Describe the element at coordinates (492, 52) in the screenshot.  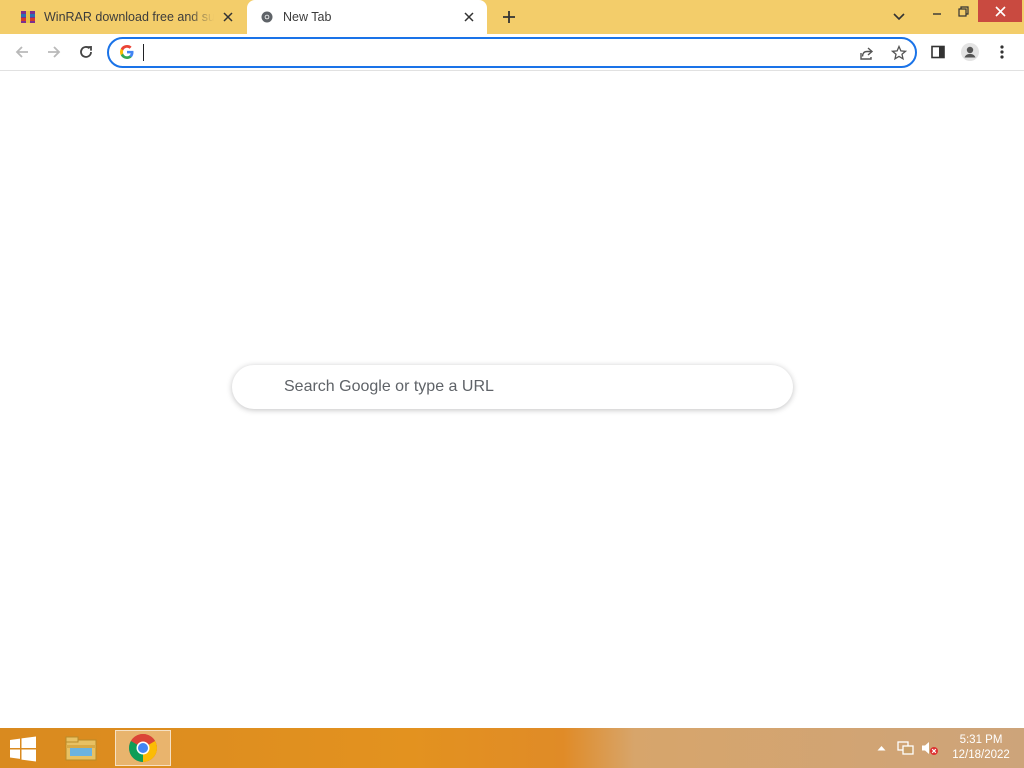
I see `address-input` at that location.